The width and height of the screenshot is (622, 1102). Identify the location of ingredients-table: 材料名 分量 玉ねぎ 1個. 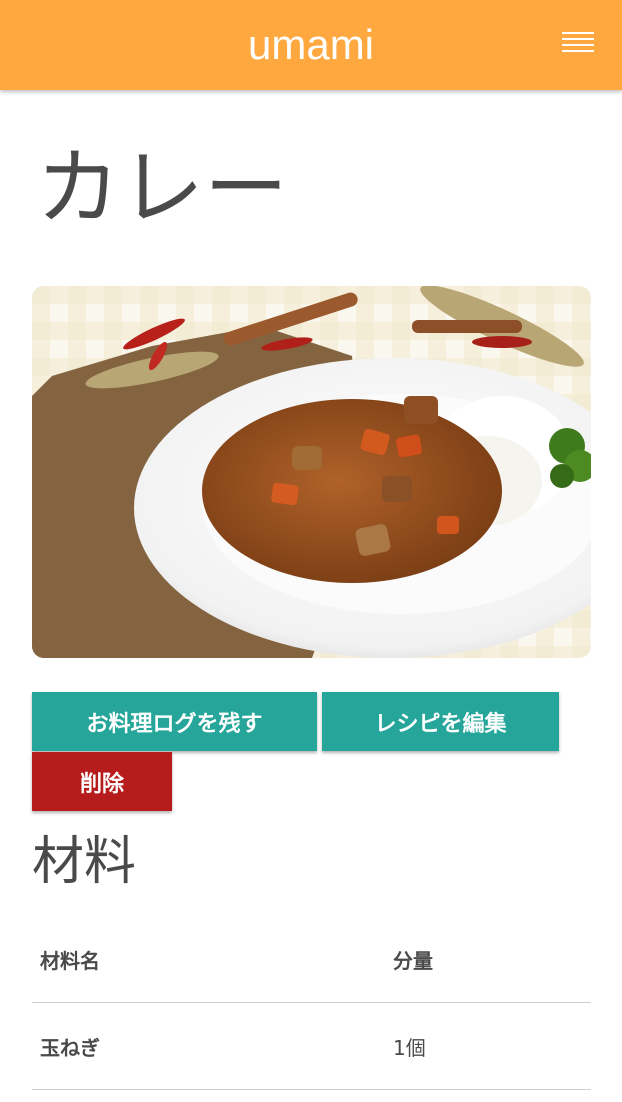
(311, 1003).